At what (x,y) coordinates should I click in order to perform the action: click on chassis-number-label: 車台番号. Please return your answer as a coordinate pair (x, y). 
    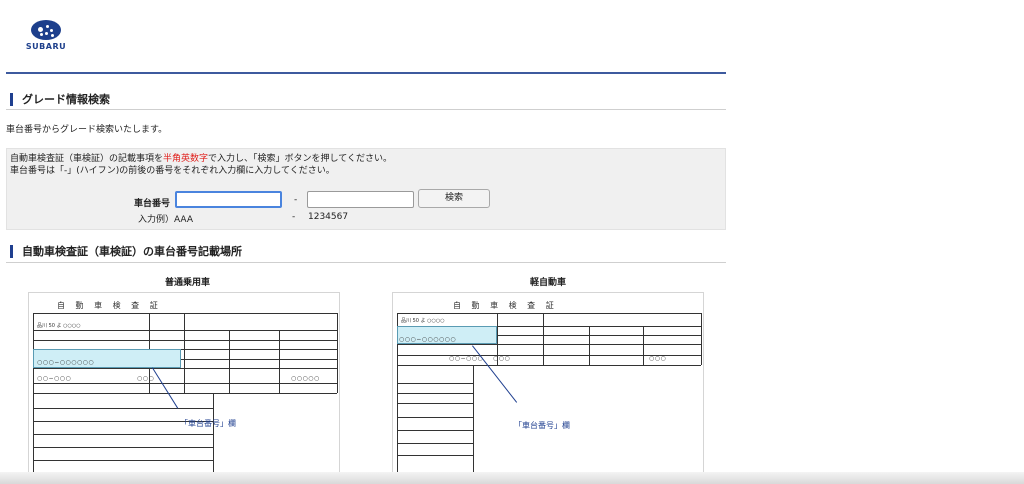
    Looking at the image, I should click on (152, 204).